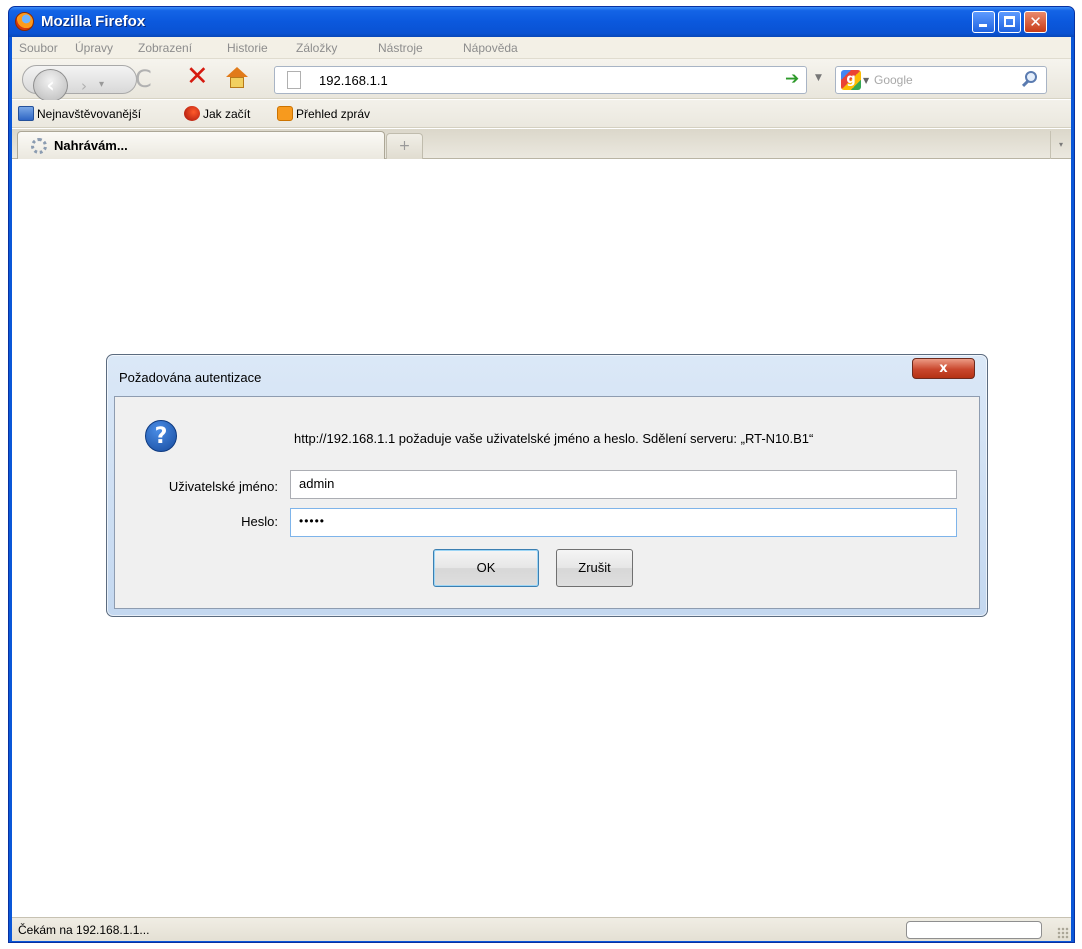 The height and width of the screenshot is (949, 1082). Describe the element at coordinates (39, 146) in the screenshot. I see `loading-spinner-icon` at that location.